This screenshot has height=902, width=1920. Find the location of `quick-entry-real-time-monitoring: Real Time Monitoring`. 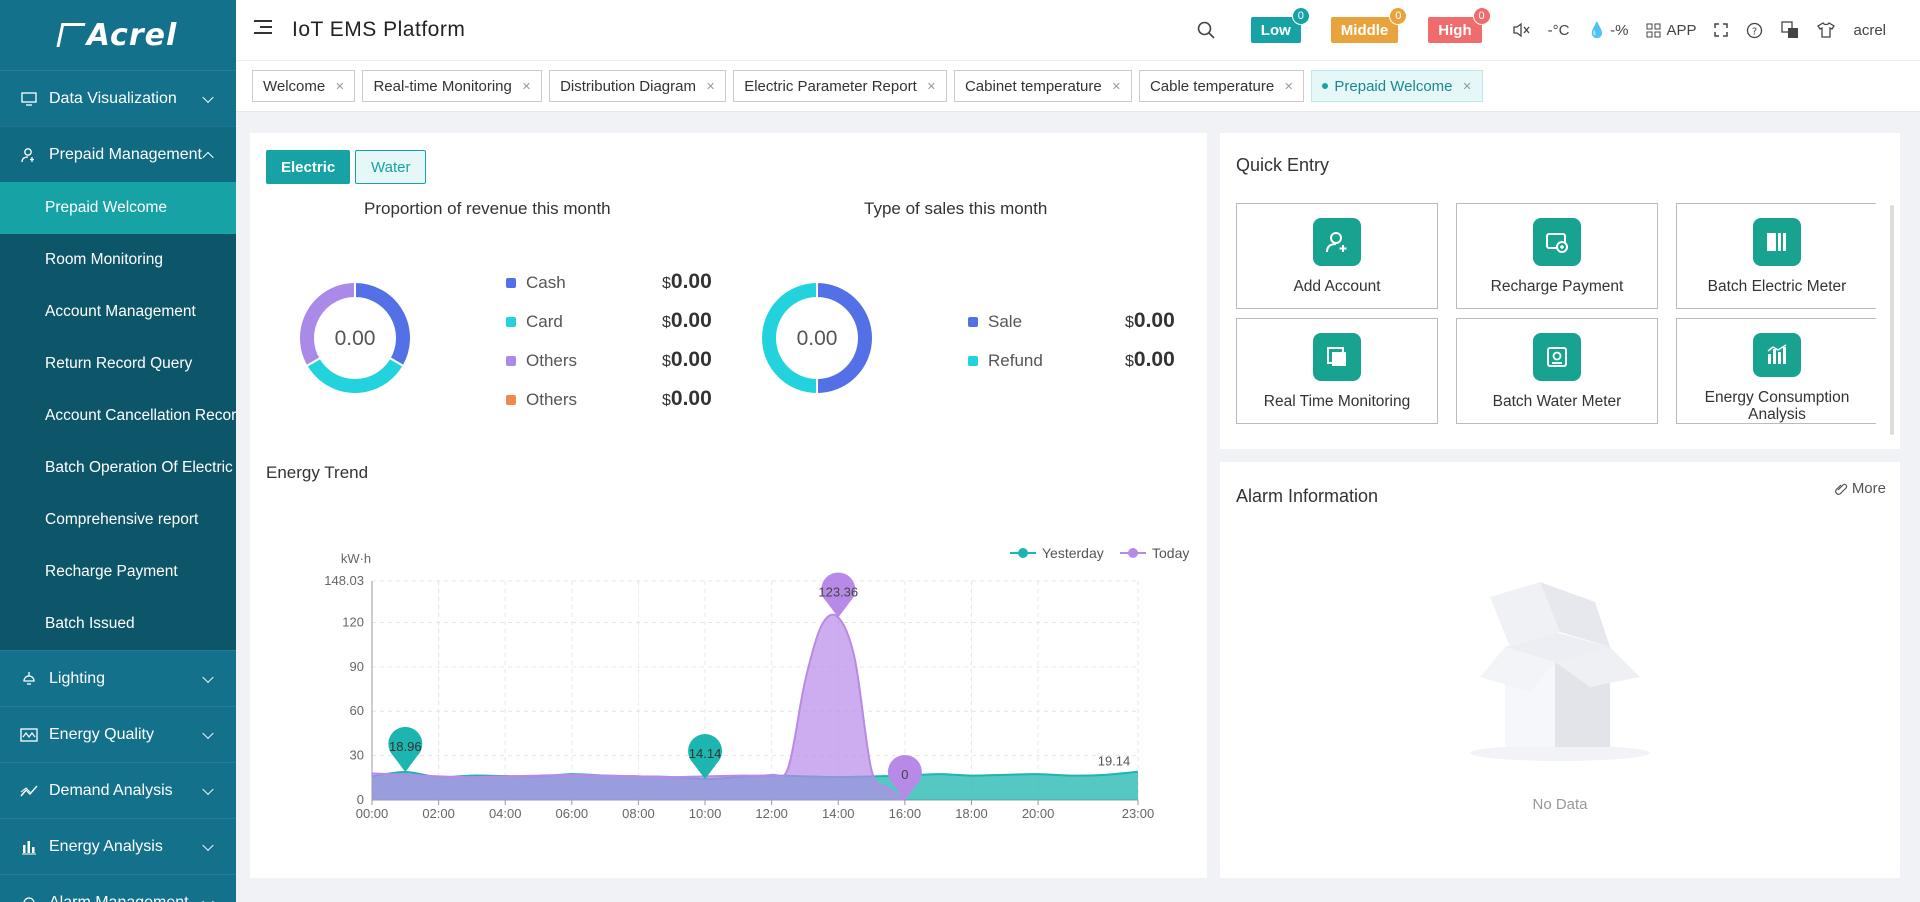

quick-entry-real-time-monitoring: Real Time Monitoring is located at coordinates (1337, 371).